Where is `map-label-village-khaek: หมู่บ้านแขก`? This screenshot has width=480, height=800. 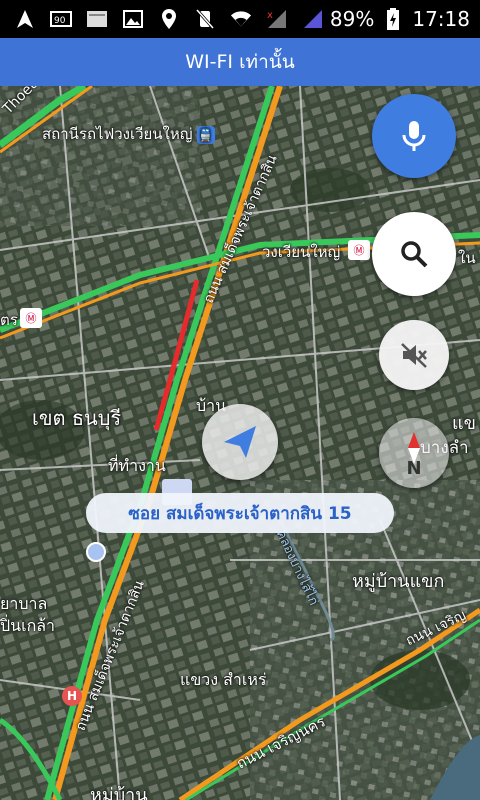 map-label-village-khaek: หมู่บ้านแขก is located at coordinates (398, 581).